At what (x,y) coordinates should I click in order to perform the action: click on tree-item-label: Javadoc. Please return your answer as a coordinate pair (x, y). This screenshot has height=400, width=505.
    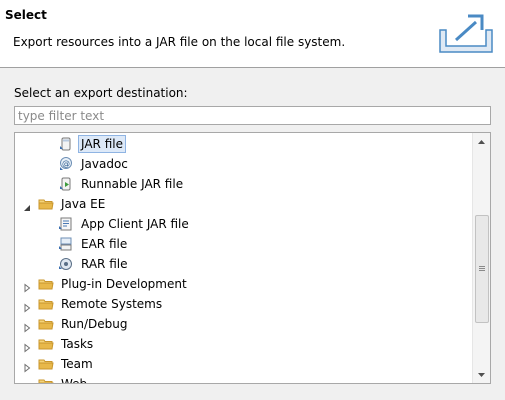
    Looking at the image, I should click on (104, 164).